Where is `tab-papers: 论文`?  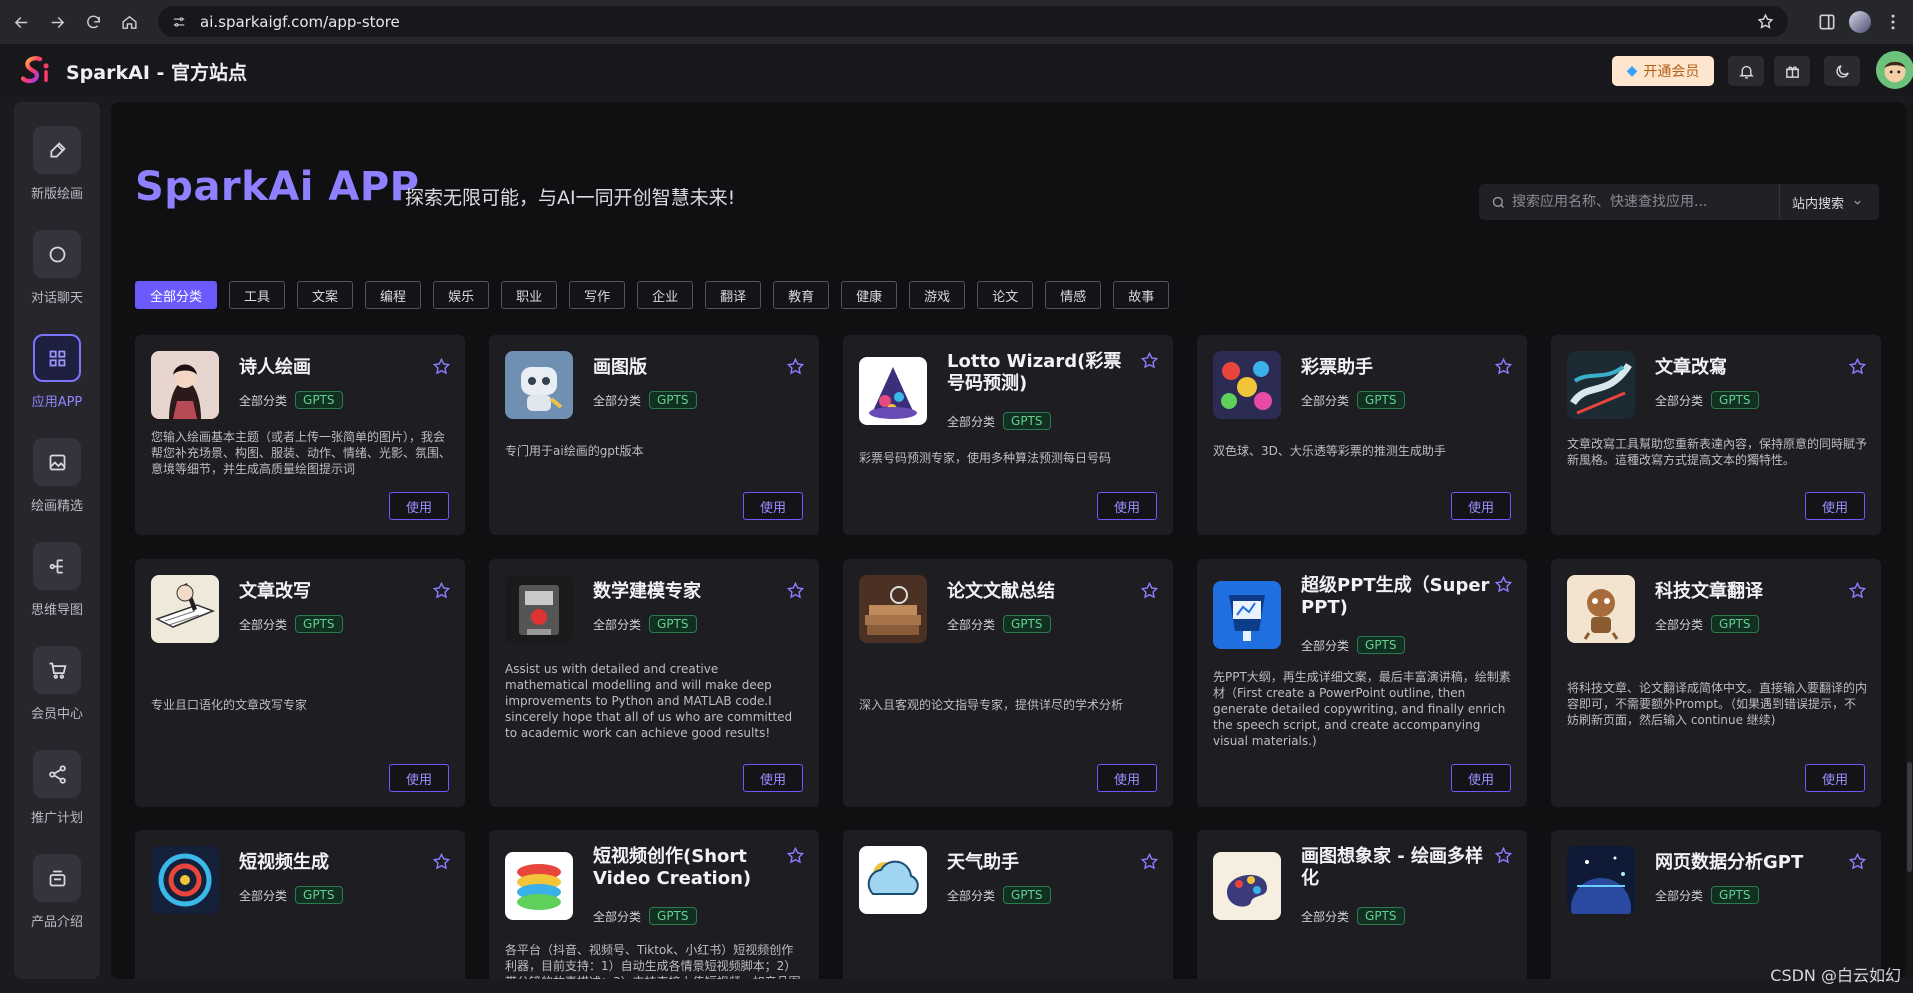 tab-papers: 论文 is located at coordinates (1005, 295).